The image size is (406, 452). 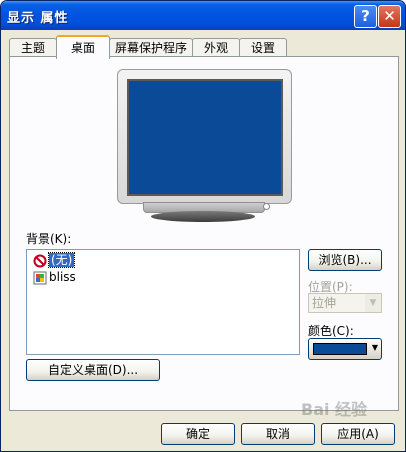 I want to click on monitor-stand-base, so click(x=203, y=216).